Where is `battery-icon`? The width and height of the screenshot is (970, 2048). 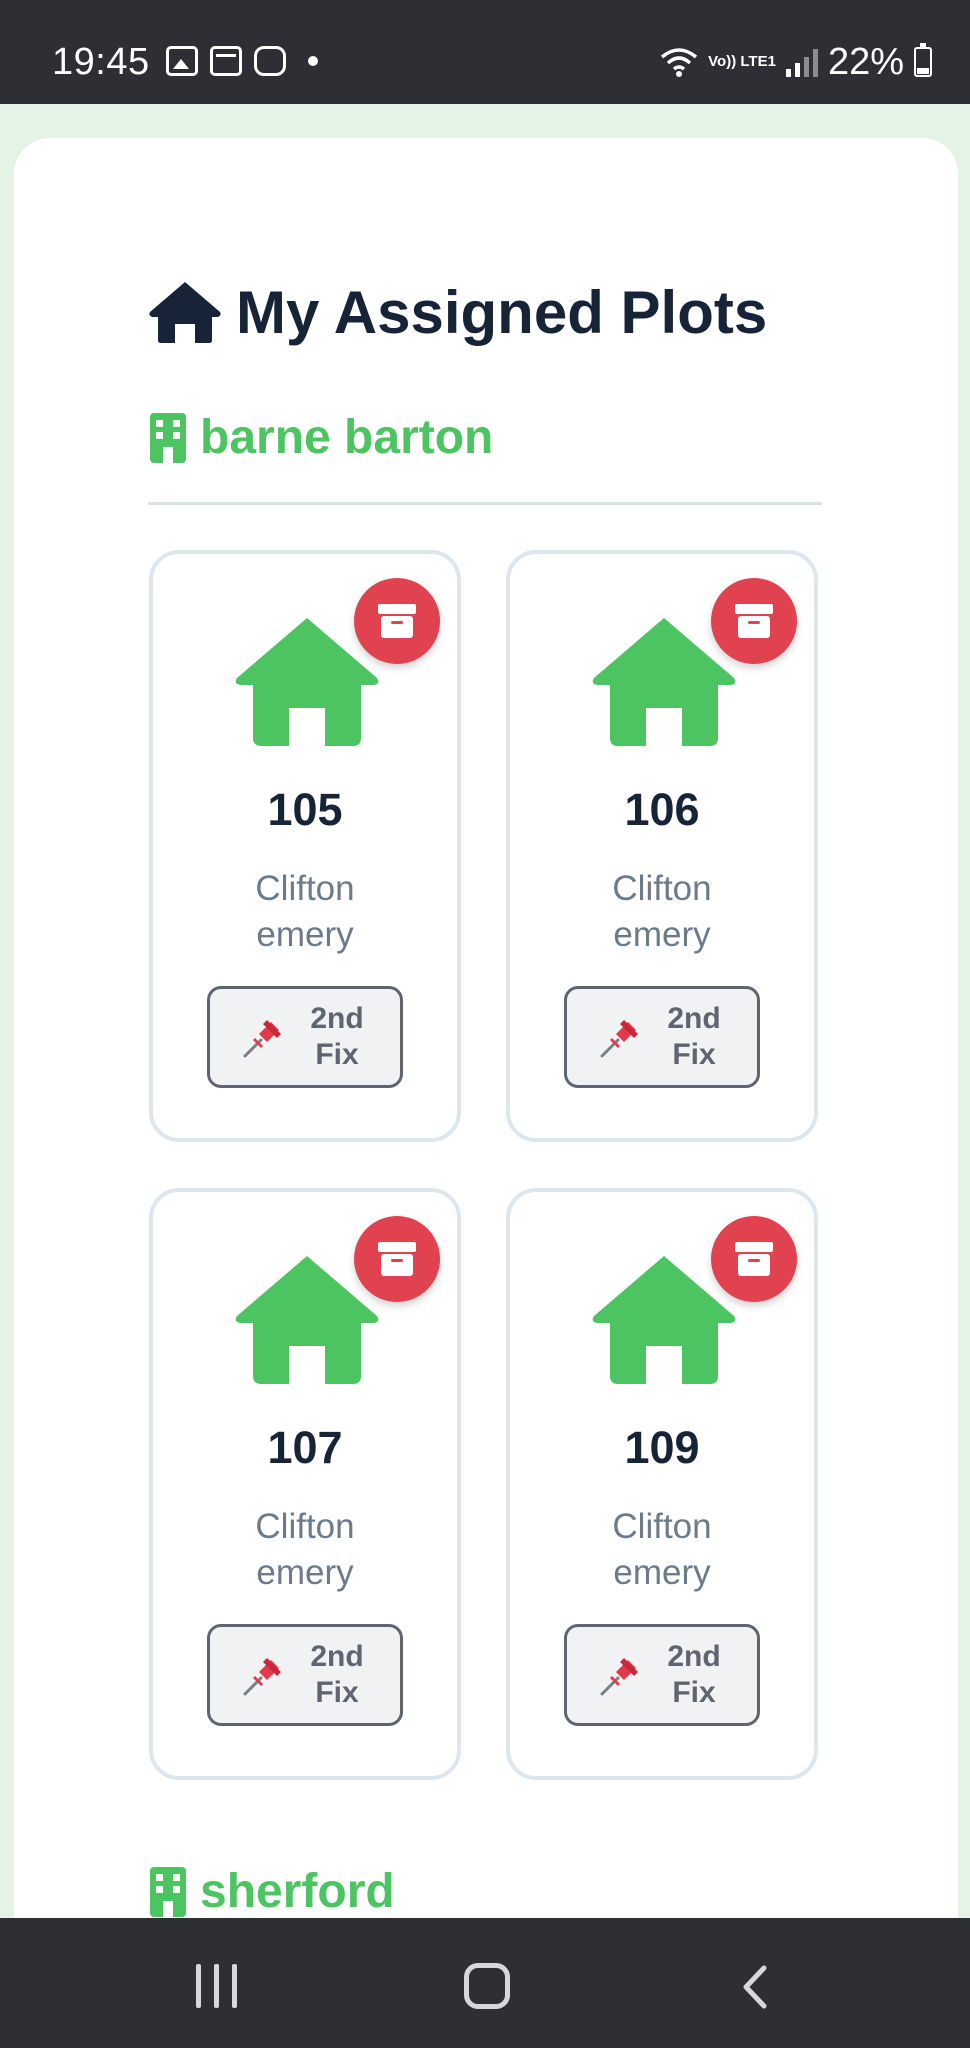 battery-icon is located at coordinates (923, 60).